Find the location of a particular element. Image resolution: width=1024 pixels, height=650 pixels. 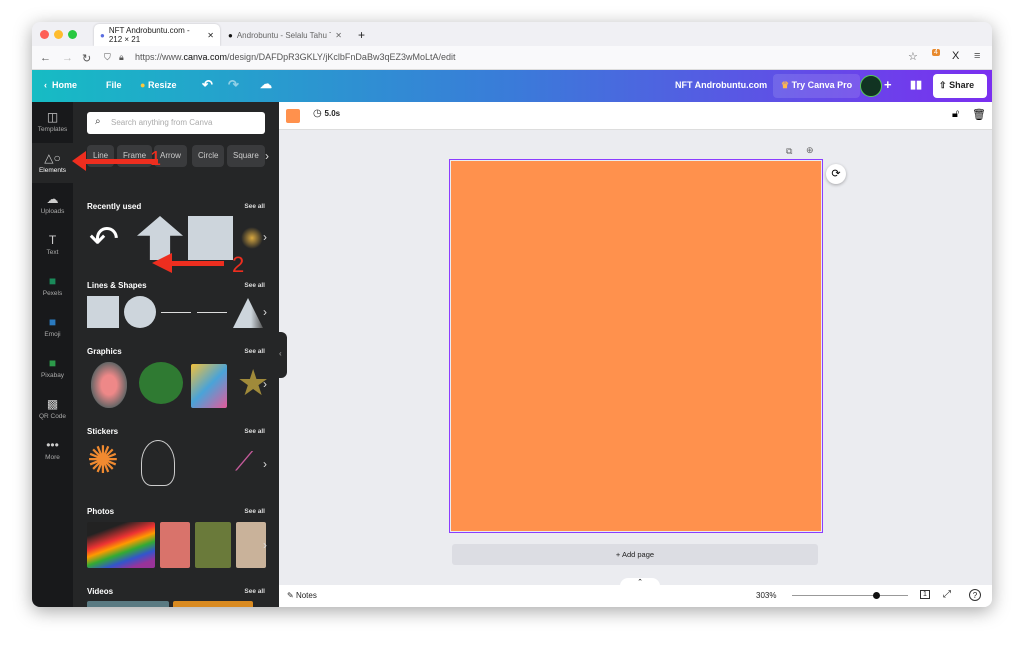

sticker-face-line-art is located at coordinates (158, 463).